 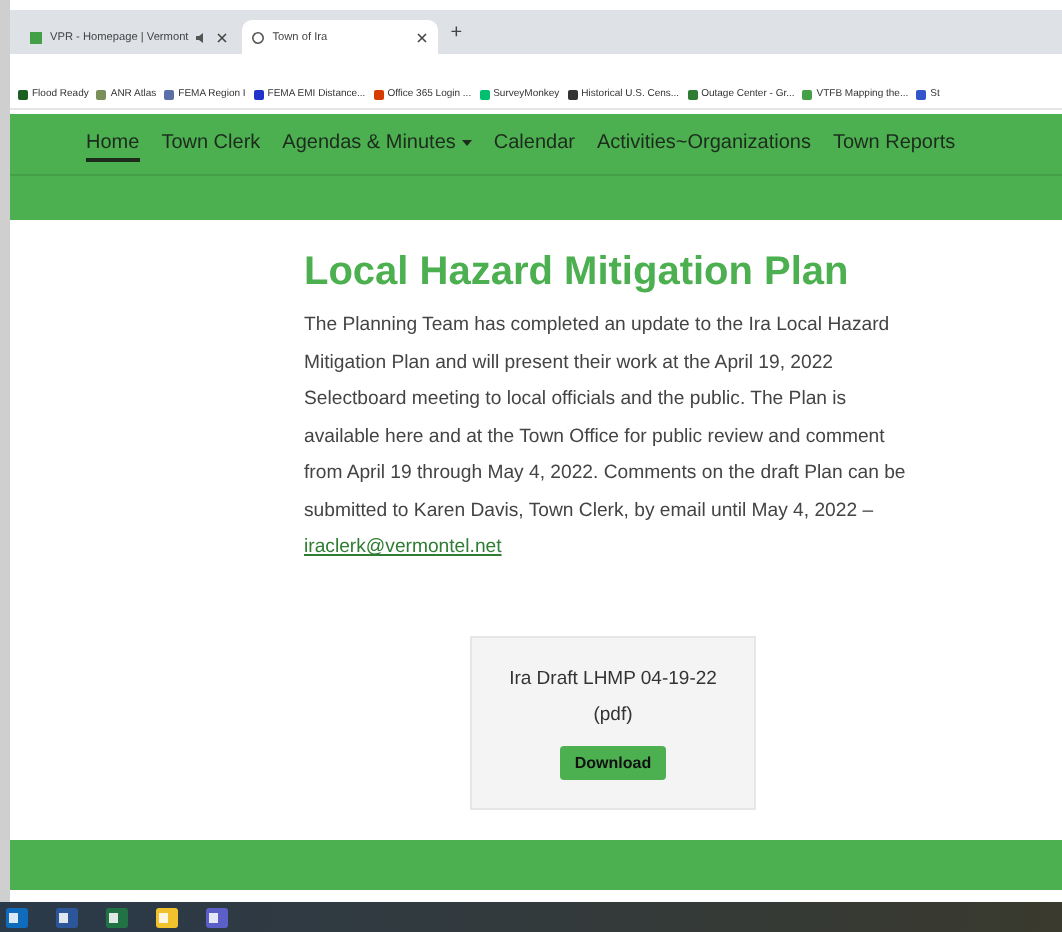 I want to click on email-link: iraclerk@vermontel.net, so click(x=403, y=547).